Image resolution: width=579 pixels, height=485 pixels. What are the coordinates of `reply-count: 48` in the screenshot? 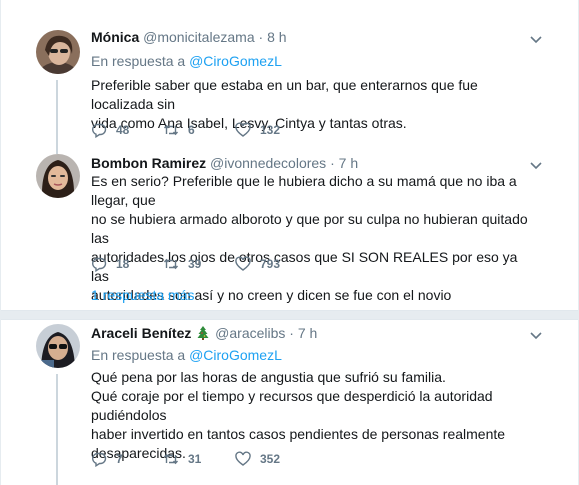 It's located at (123, 130).